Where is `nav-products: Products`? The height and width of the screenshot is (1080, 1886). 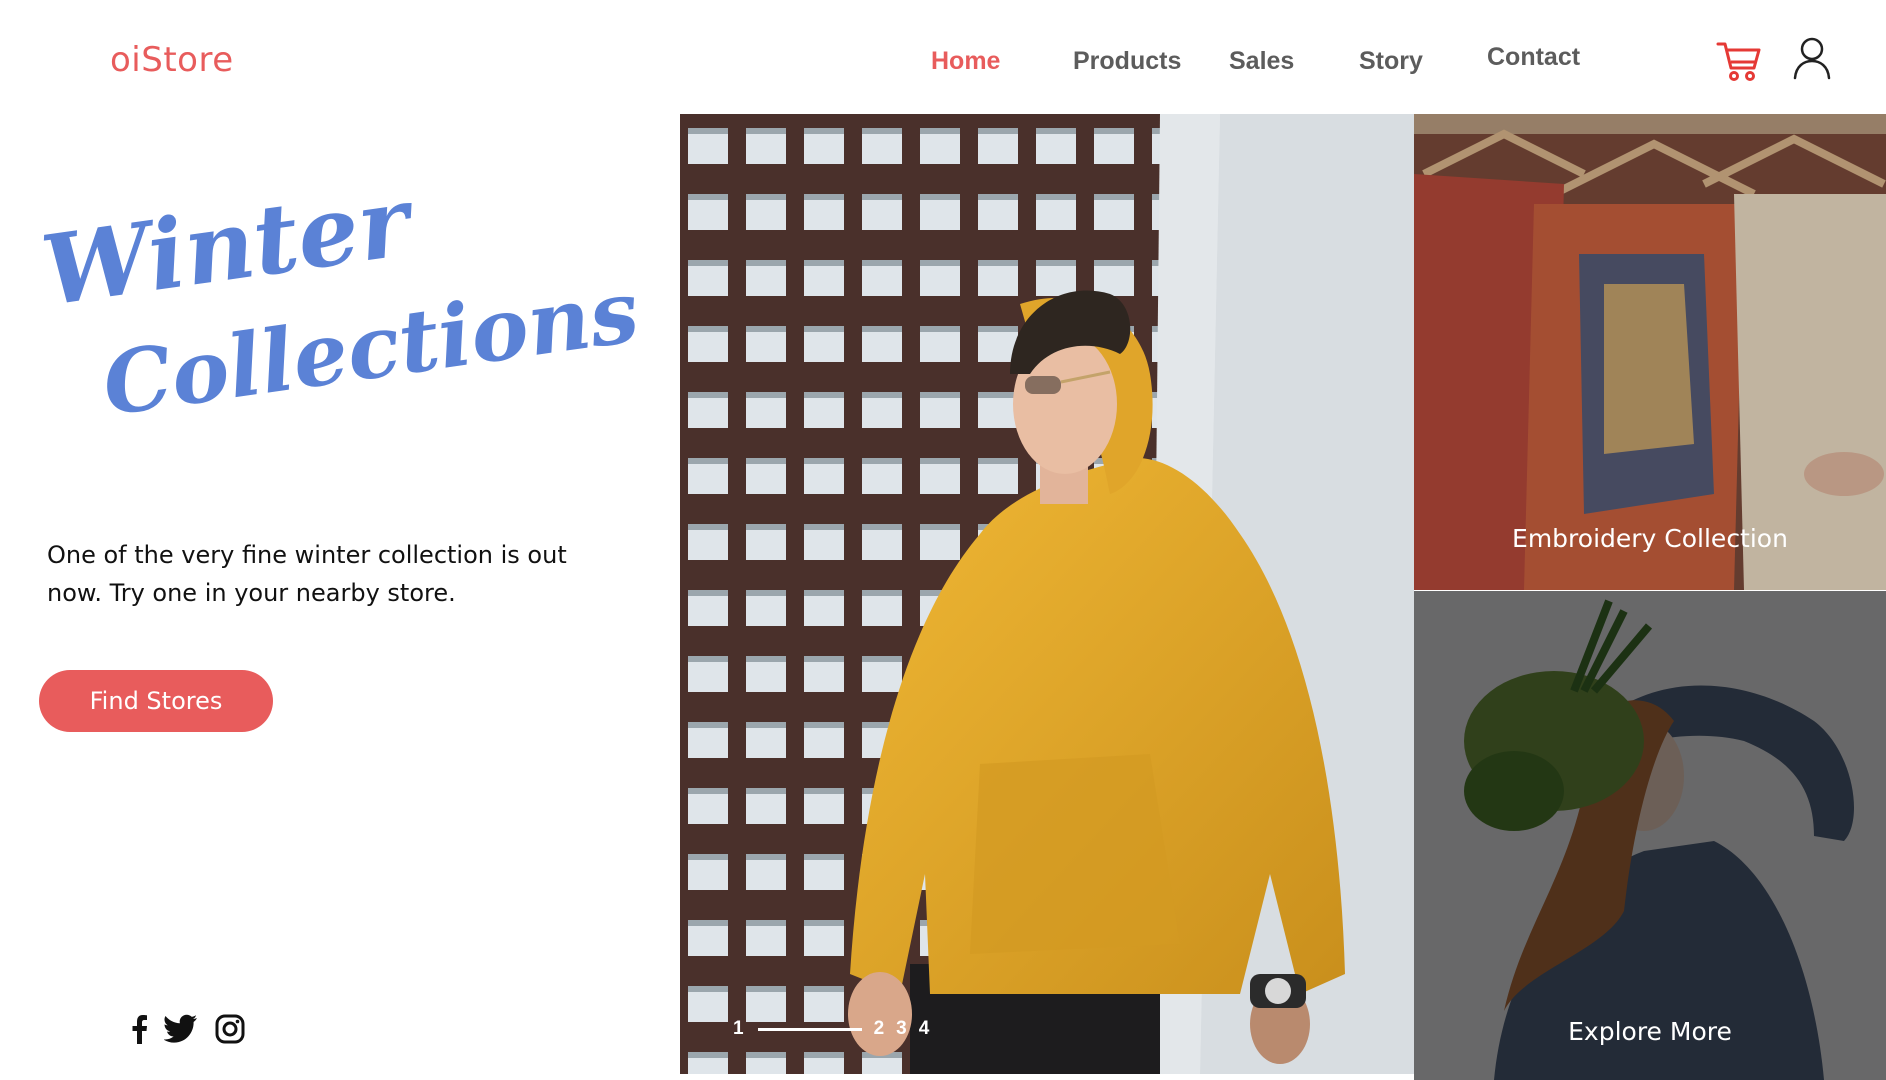
nav-products: Products is located at coordinates (1127, 61).